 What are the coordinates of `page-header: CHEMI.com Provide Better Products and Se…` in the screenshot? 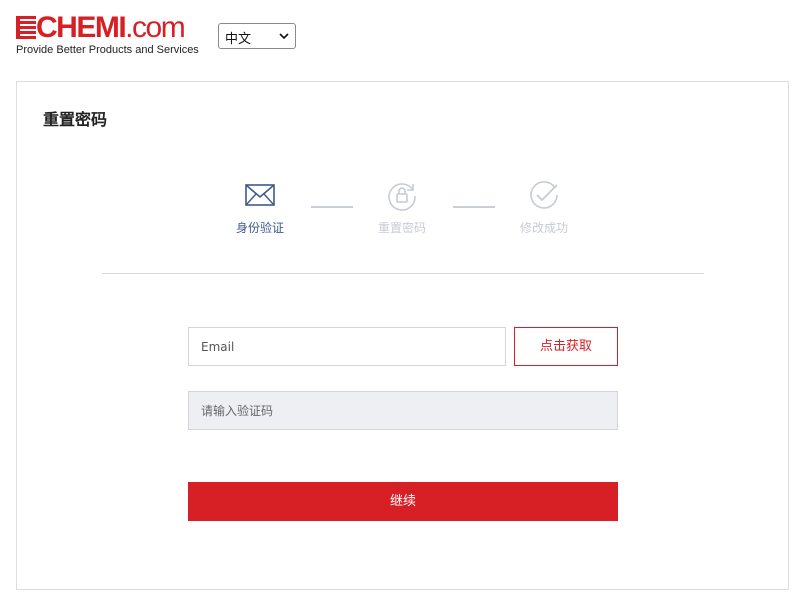 It's located at (400, 40).